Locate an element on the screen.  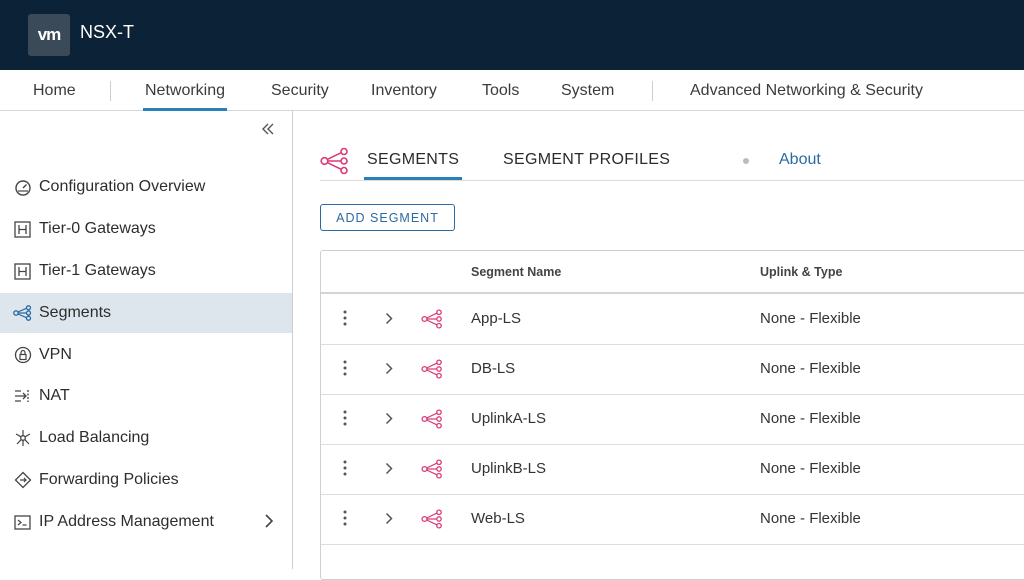
nat-icon is located at coordinates (22, 396).